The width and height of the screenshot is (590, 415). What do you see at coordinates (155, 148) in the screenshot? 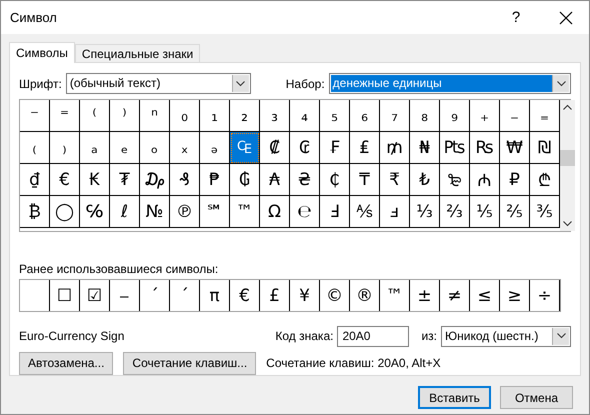
I see `symbol-cell: ₒ` at bounding box center [155, 148].